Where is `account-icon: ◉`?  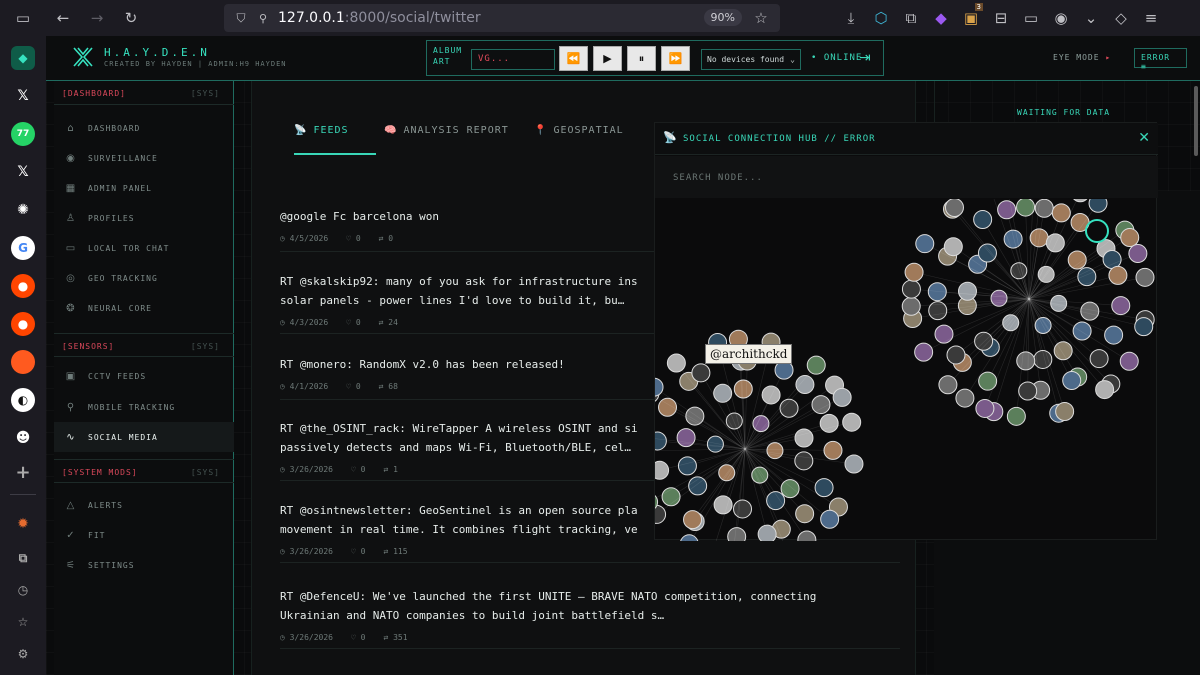 account-icon: ◉ is located at coordinates (1061, 18).